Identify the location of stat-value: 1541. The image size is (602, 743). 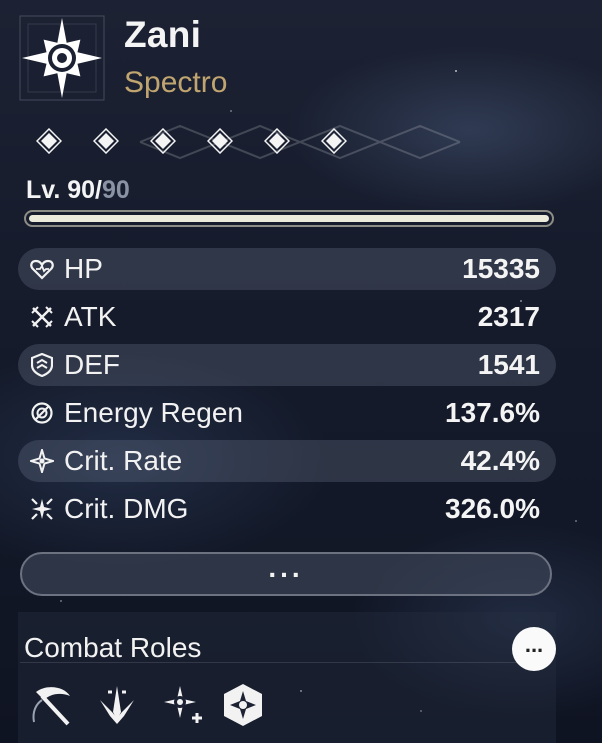
(508, 364).